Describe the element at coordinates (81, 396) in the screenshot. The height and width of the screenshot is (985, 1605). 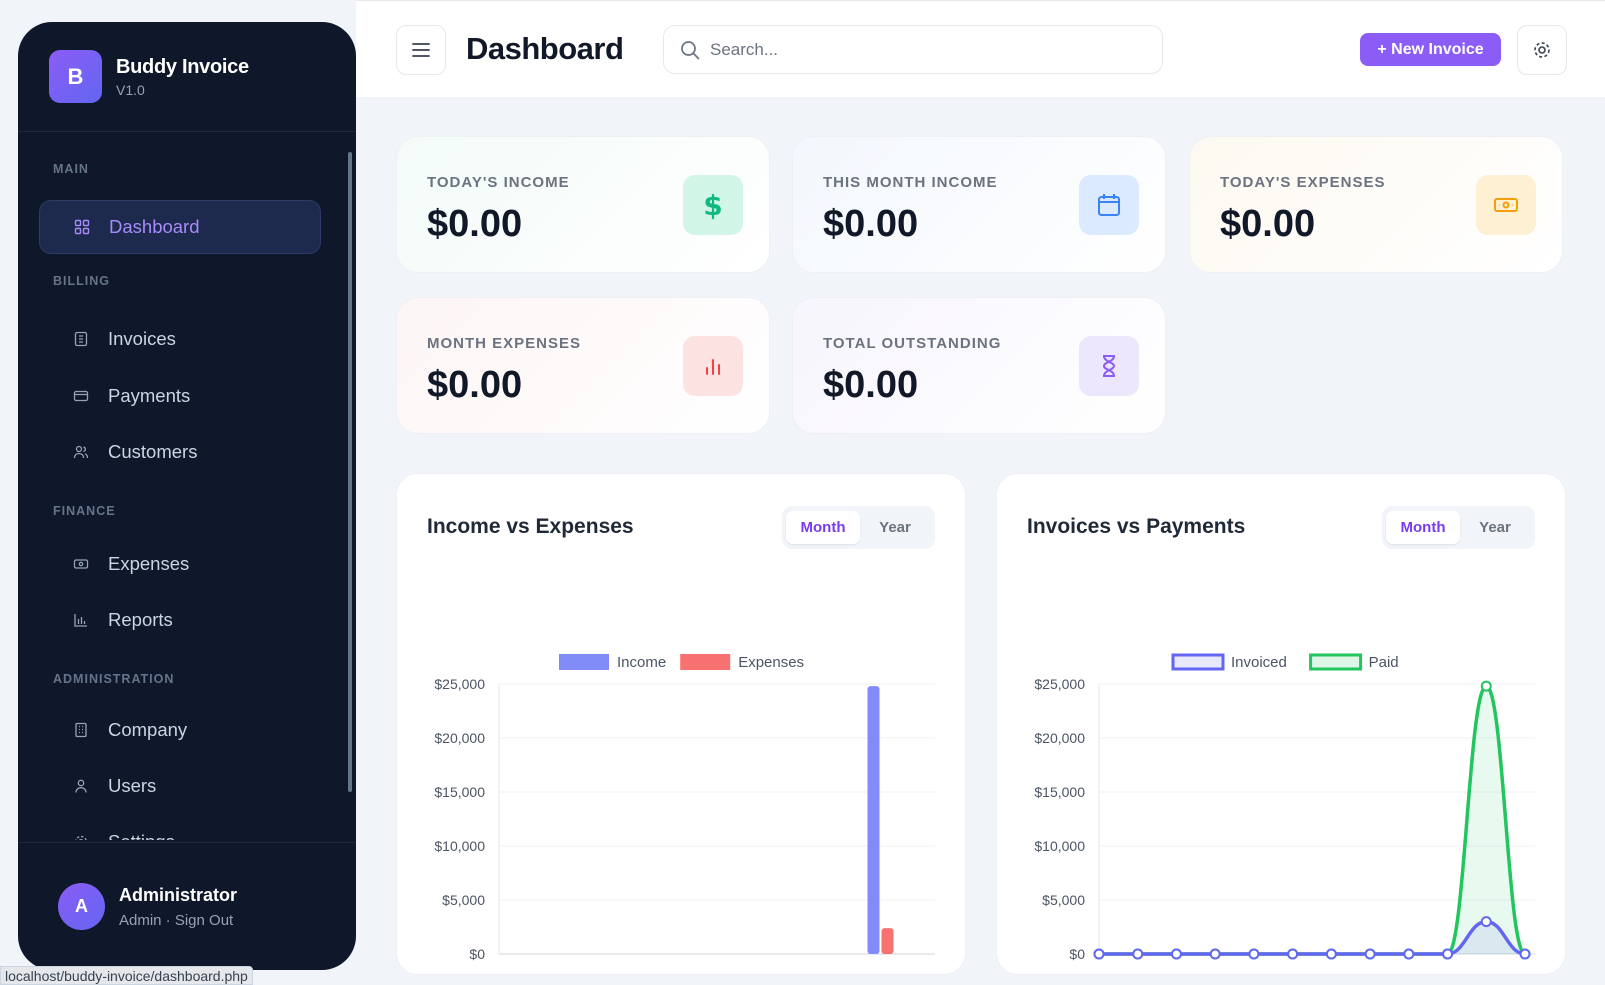
I see `credit-card-icon` at that location.